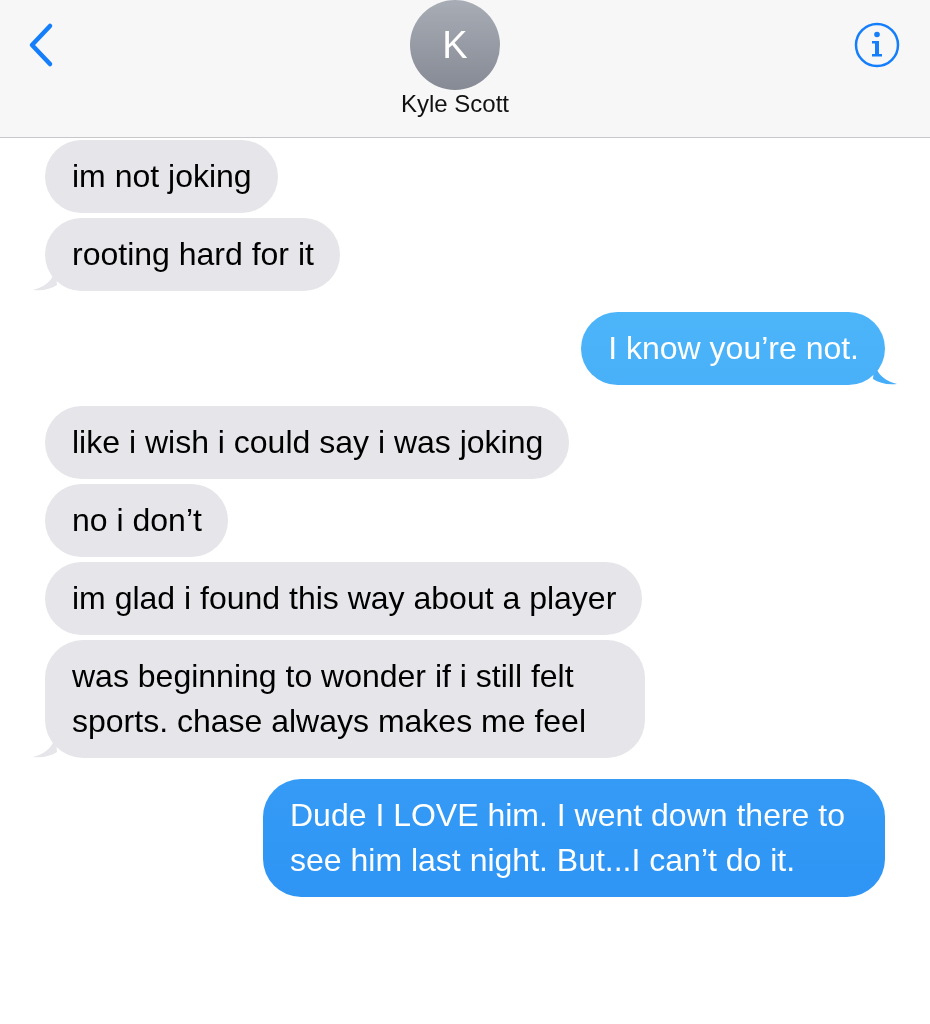 Image resolution: width=930 pixels, height=1024 pixels. I want to click on received-message: no i don’t, so click(136, 520).